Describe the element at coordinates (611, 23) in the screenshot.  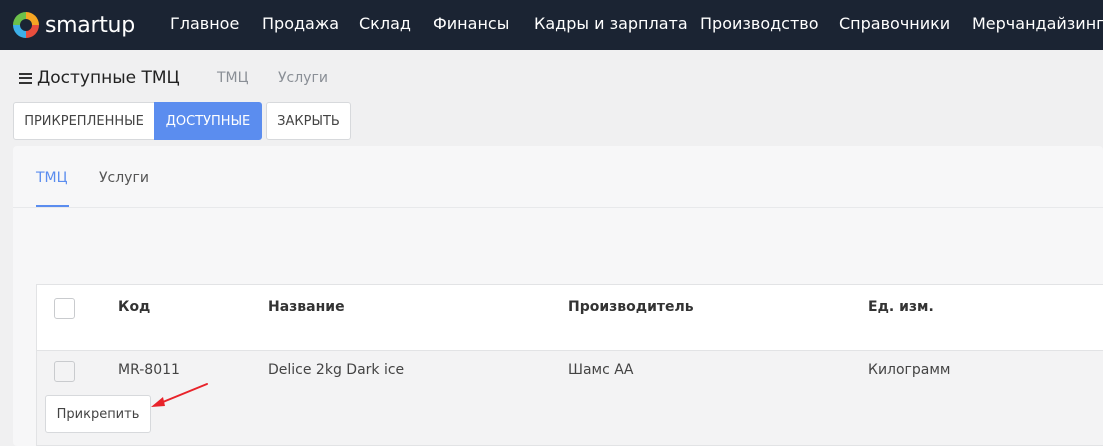
I see `nav-item-hr-payroll: Кадры и зарплата` at that location.